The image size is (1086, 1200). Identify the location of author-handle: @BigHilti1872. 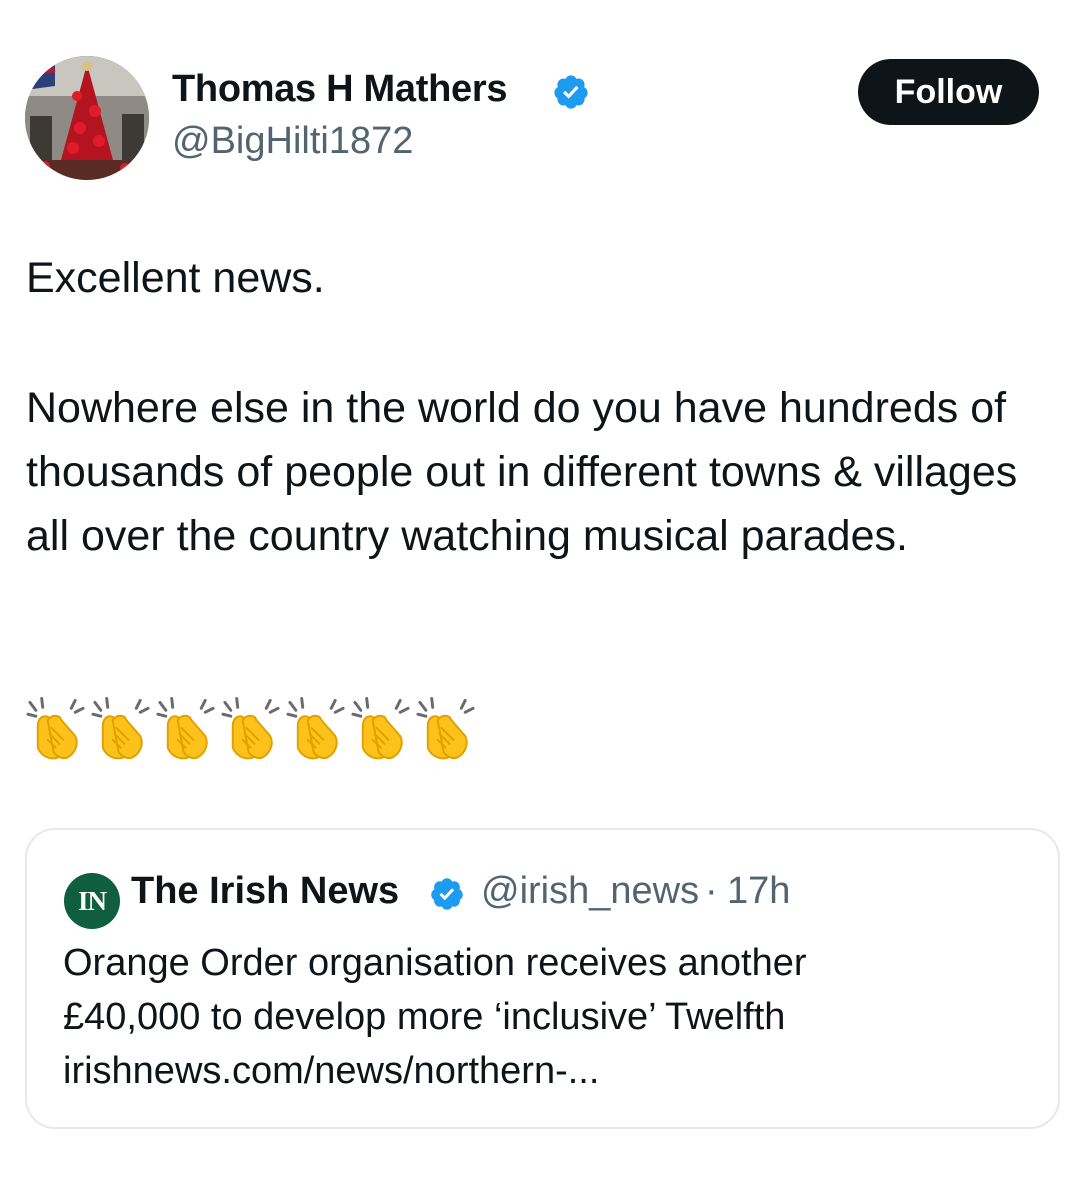
(292, 141).